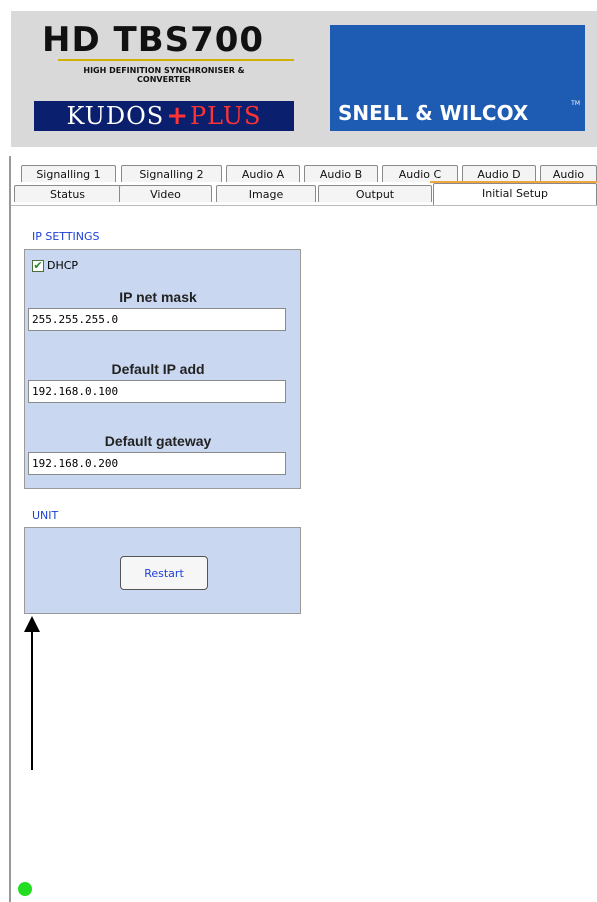 The height and width of the screenshot is (902, 597). What do you see at coordinates (226, 116) in the screenshot?
I see `plus-logo-text: PLUS` at bounding box center [226, 116].